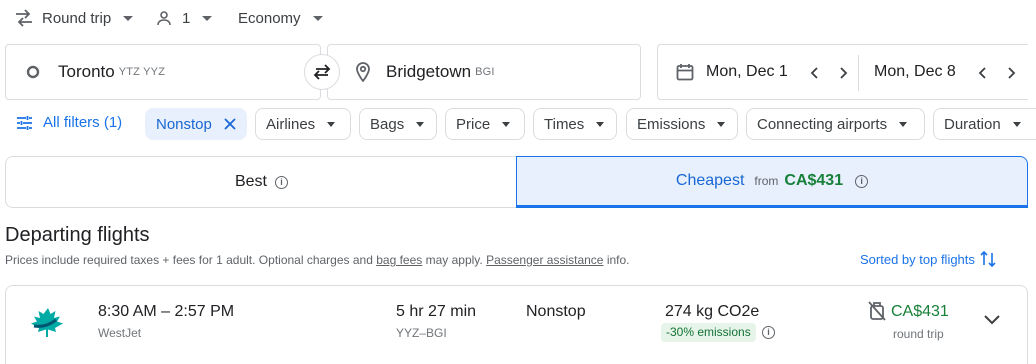 The image size is (1036, 364). I want to click on date-range-field: Mon, Dec 1 Mon, Dec 8, so click(842, 72).